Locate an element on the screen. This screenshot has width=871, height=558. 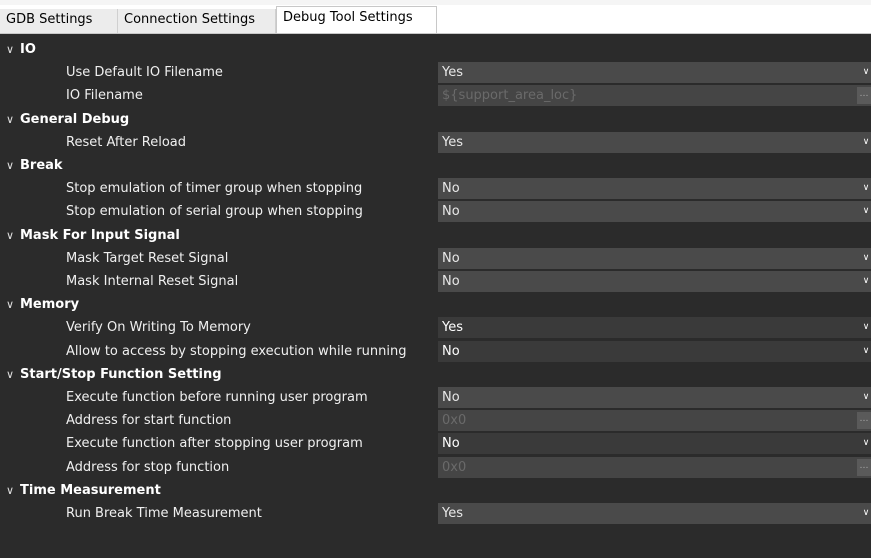
property-row: Run Break Time Measurement Yes ∨ is located at coordinates (435, 513).